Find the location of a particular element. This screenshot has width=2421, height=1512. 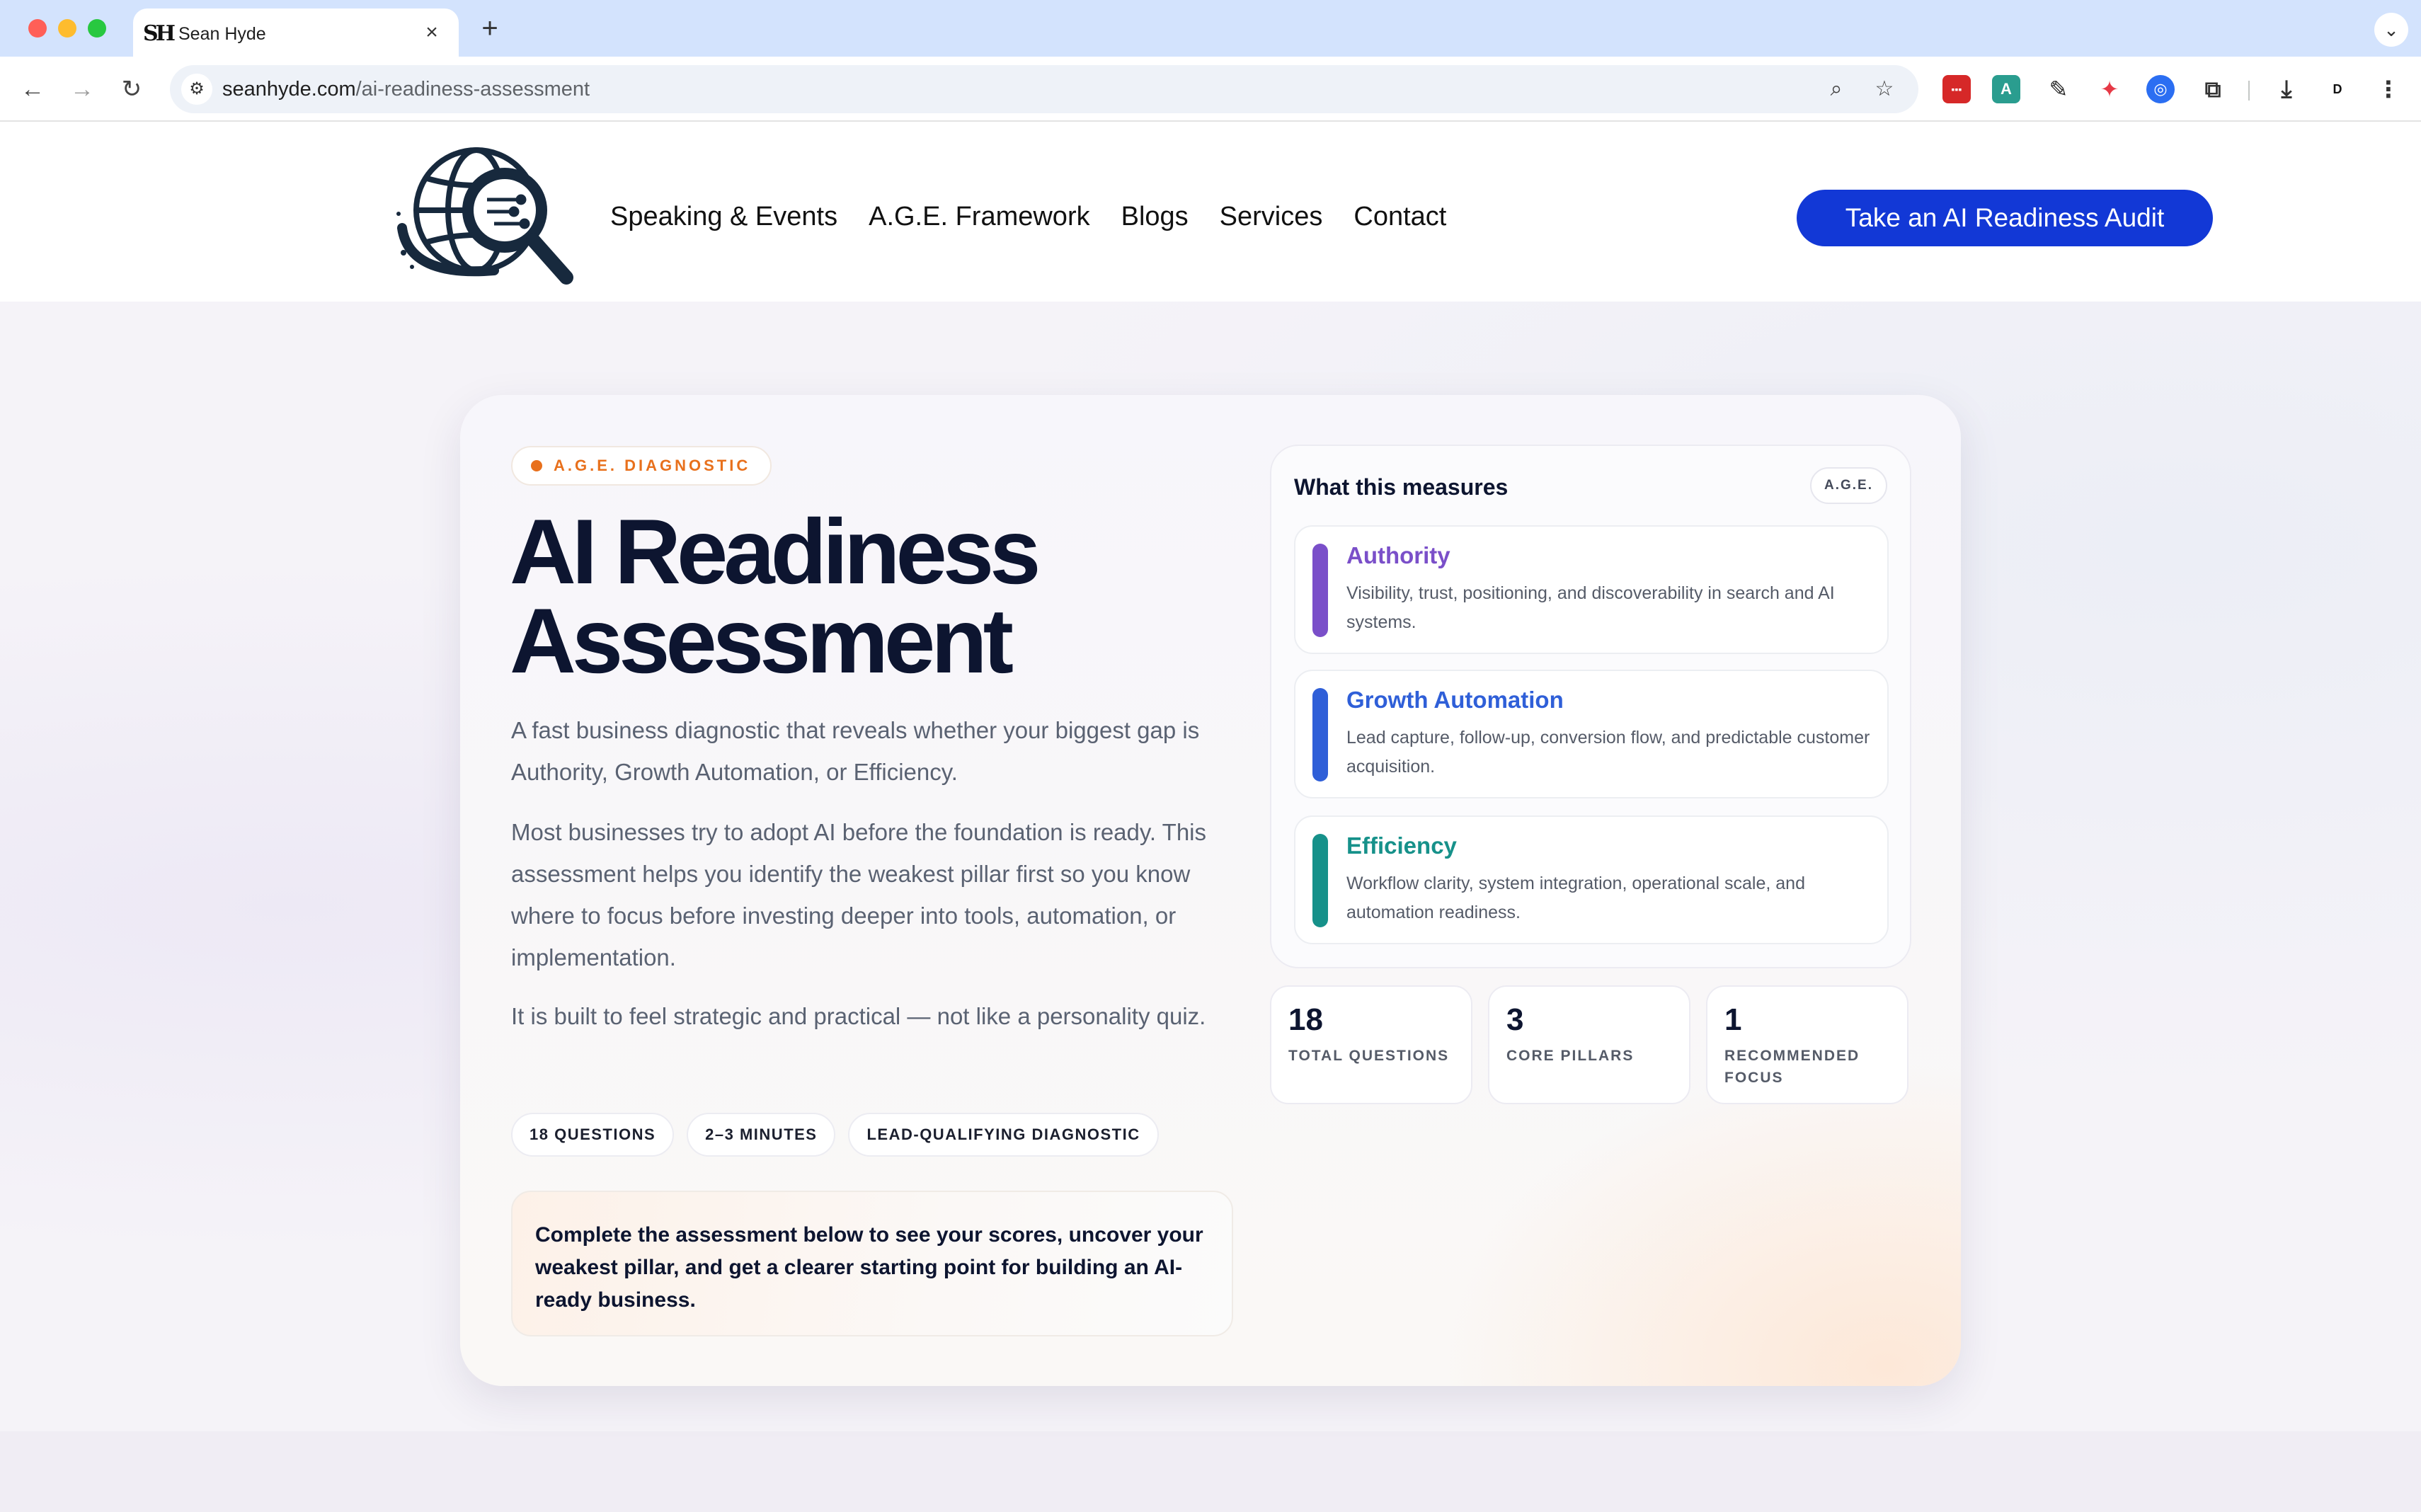

measures-panel-title: What this measures is located at coordinates (1401, 487).